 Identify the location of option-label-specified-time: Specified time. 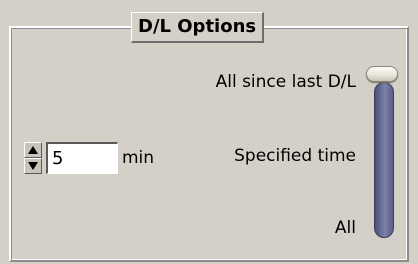
(295, 156).